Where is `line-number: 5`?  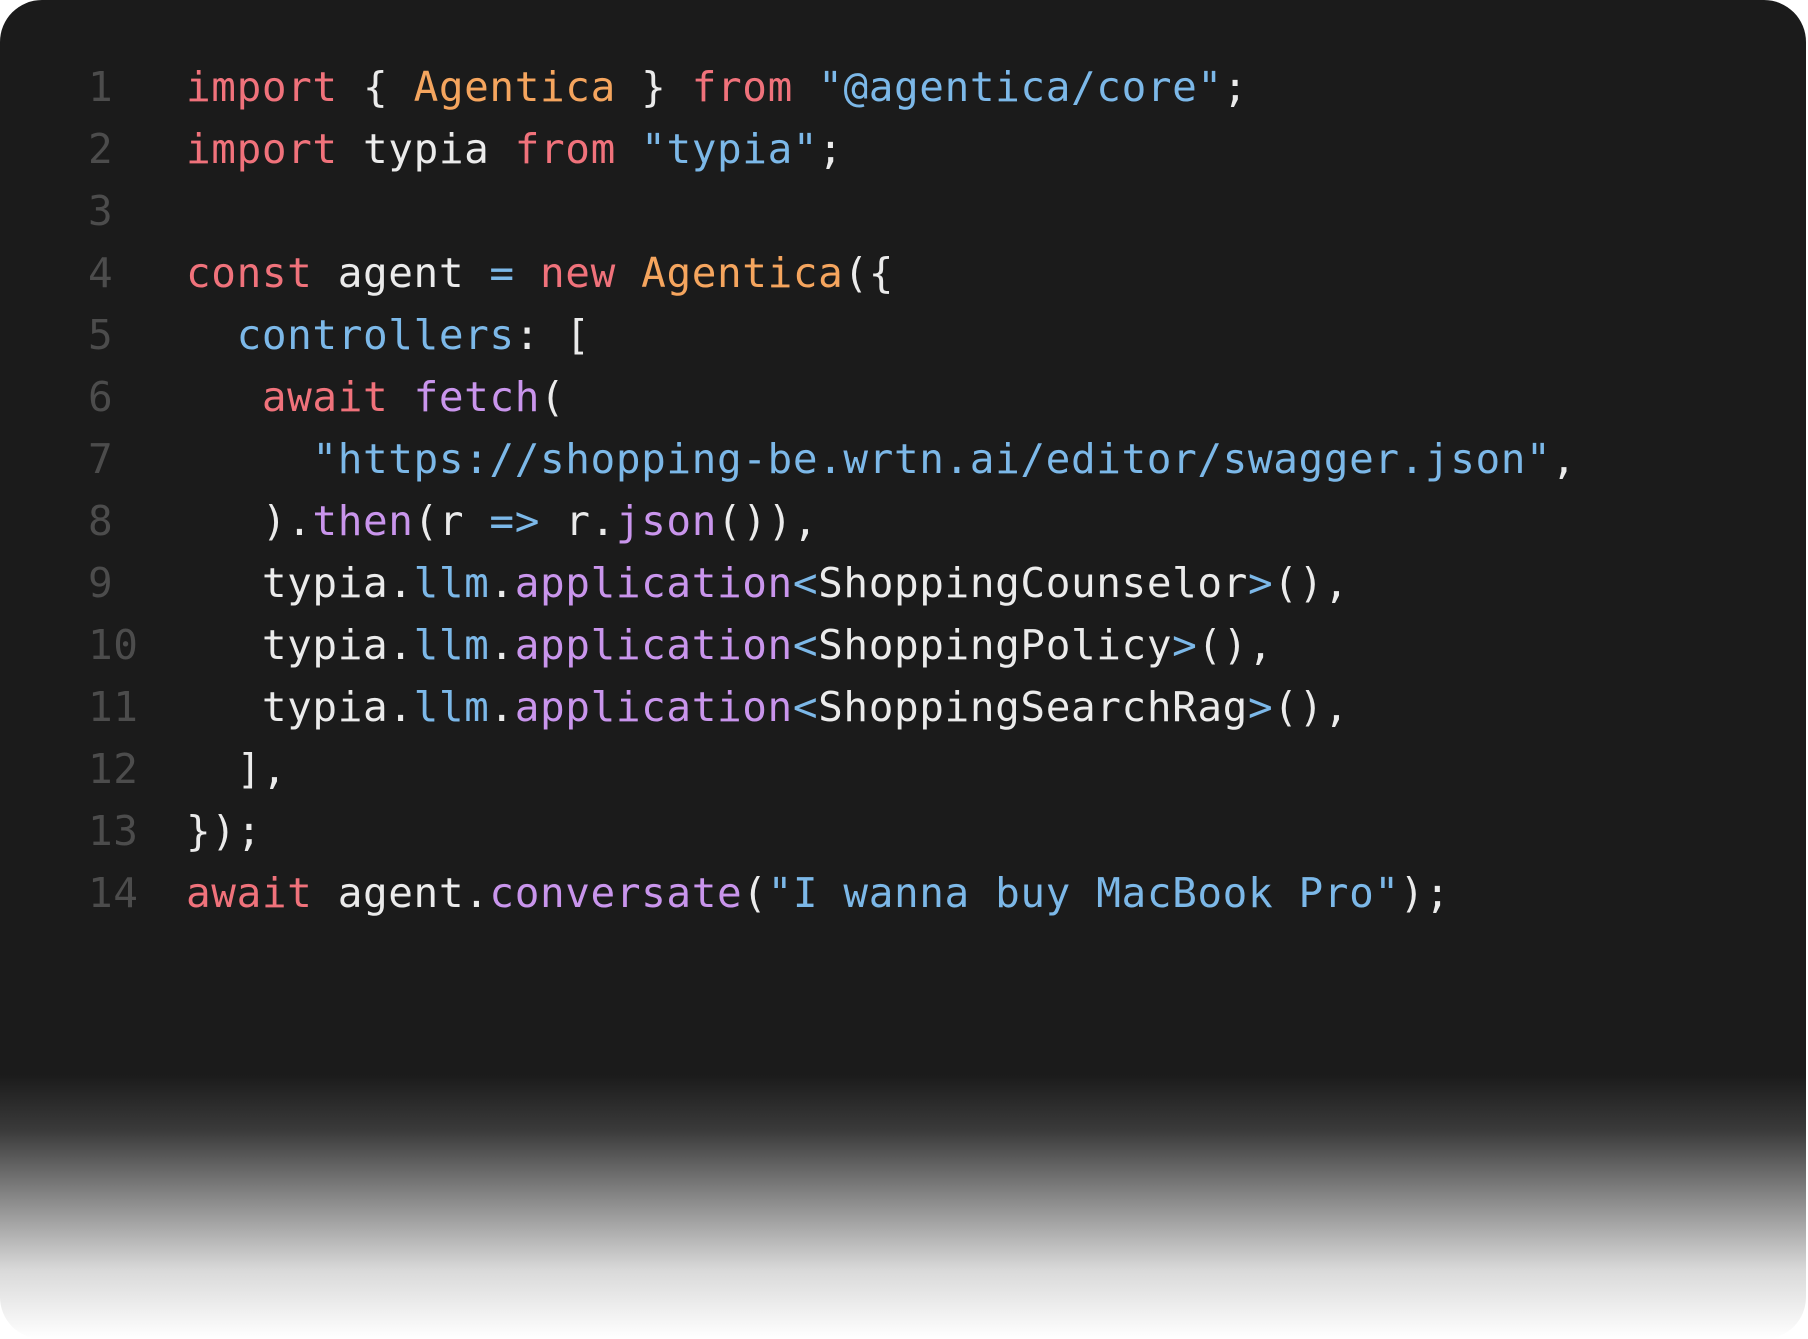 line-number: 5 is located at coordinates (101, 335).